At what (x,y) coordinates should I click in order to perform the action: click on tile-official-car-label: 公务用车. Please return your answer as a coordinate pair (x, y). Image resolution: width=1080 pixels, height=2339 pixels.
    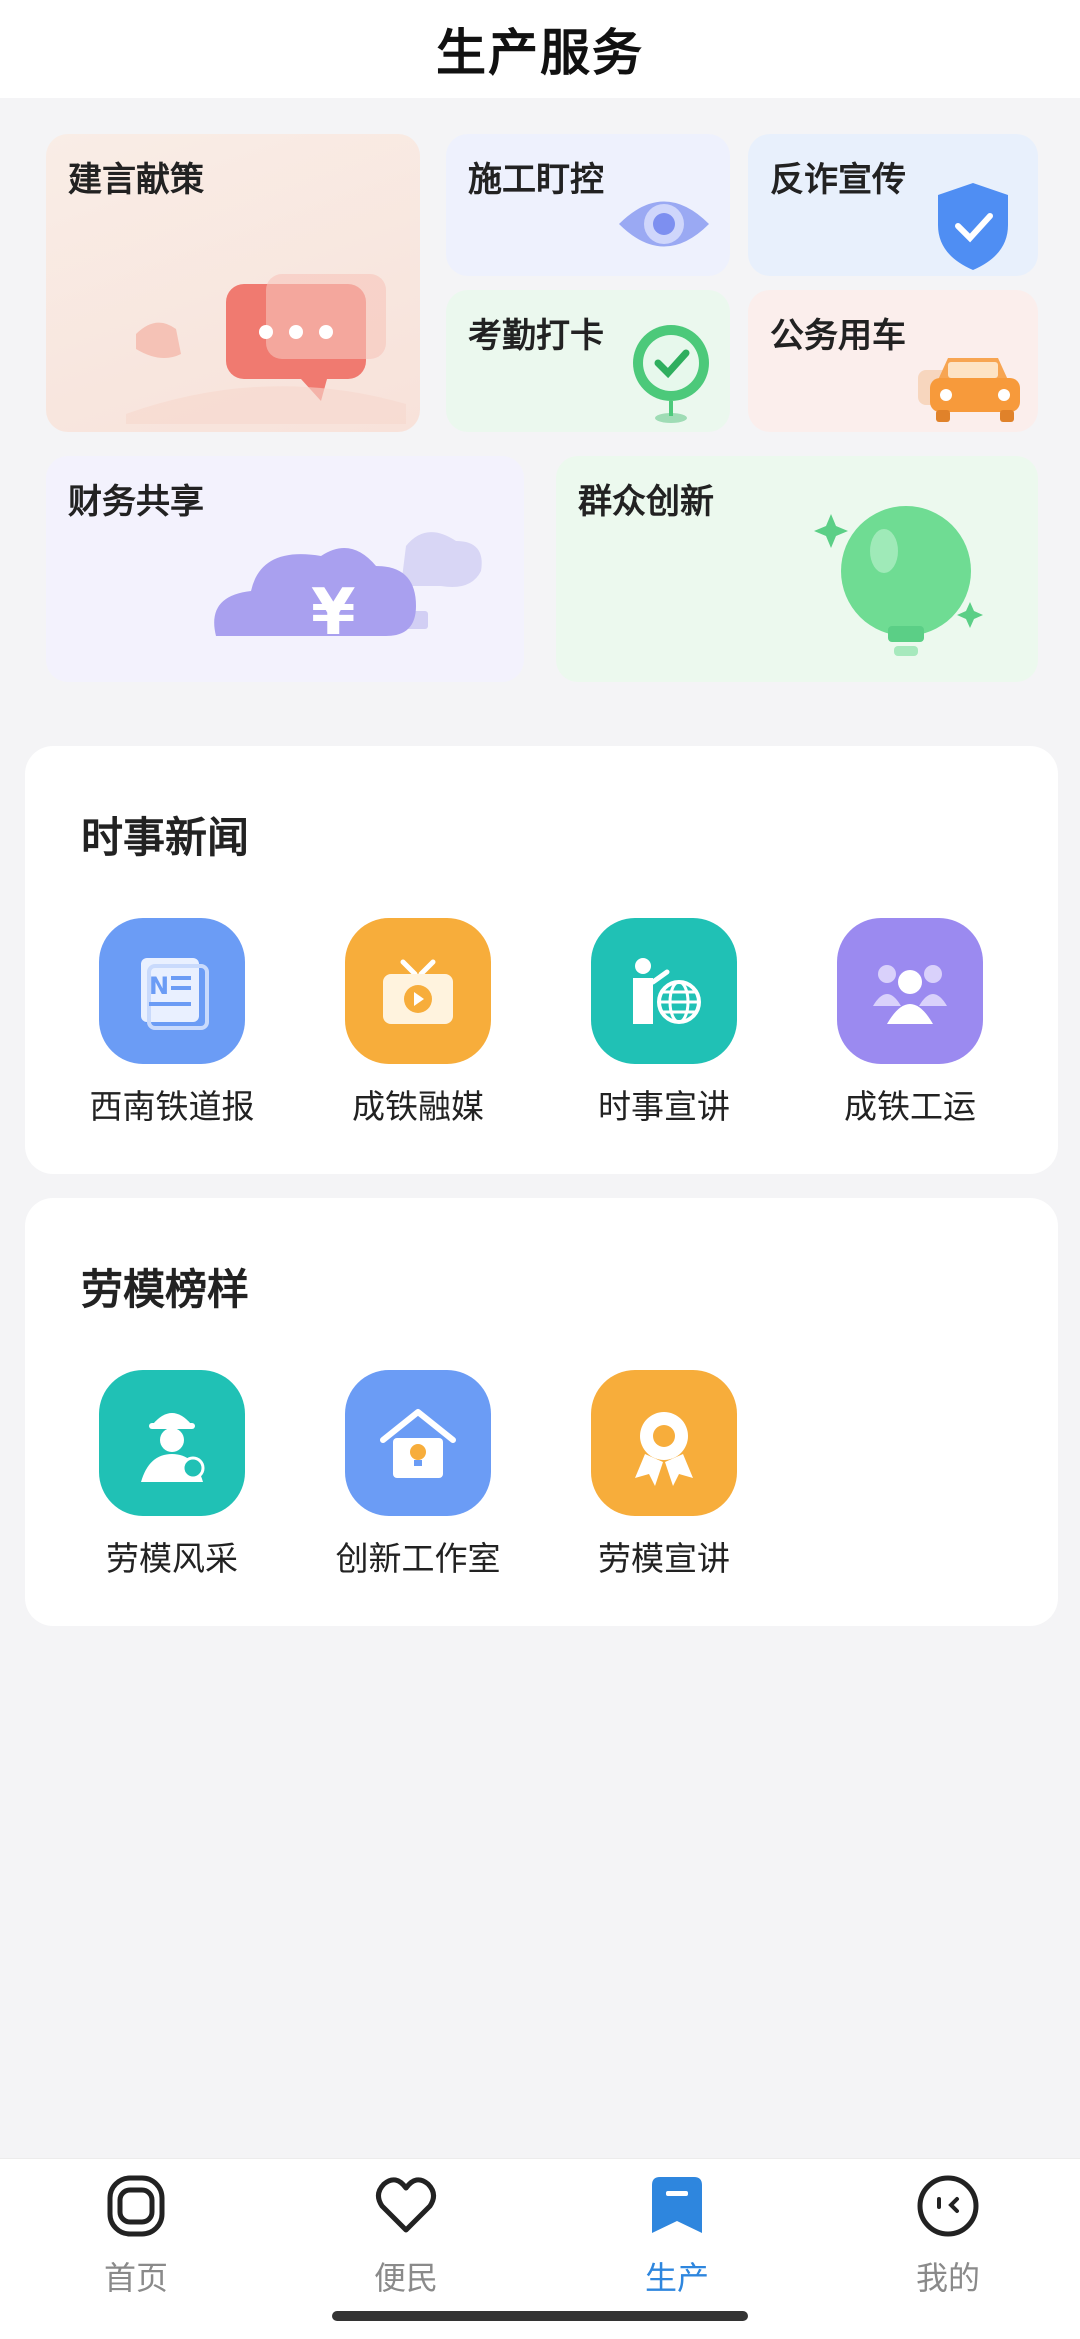
    Looking at the image, I should click on (838, 336).